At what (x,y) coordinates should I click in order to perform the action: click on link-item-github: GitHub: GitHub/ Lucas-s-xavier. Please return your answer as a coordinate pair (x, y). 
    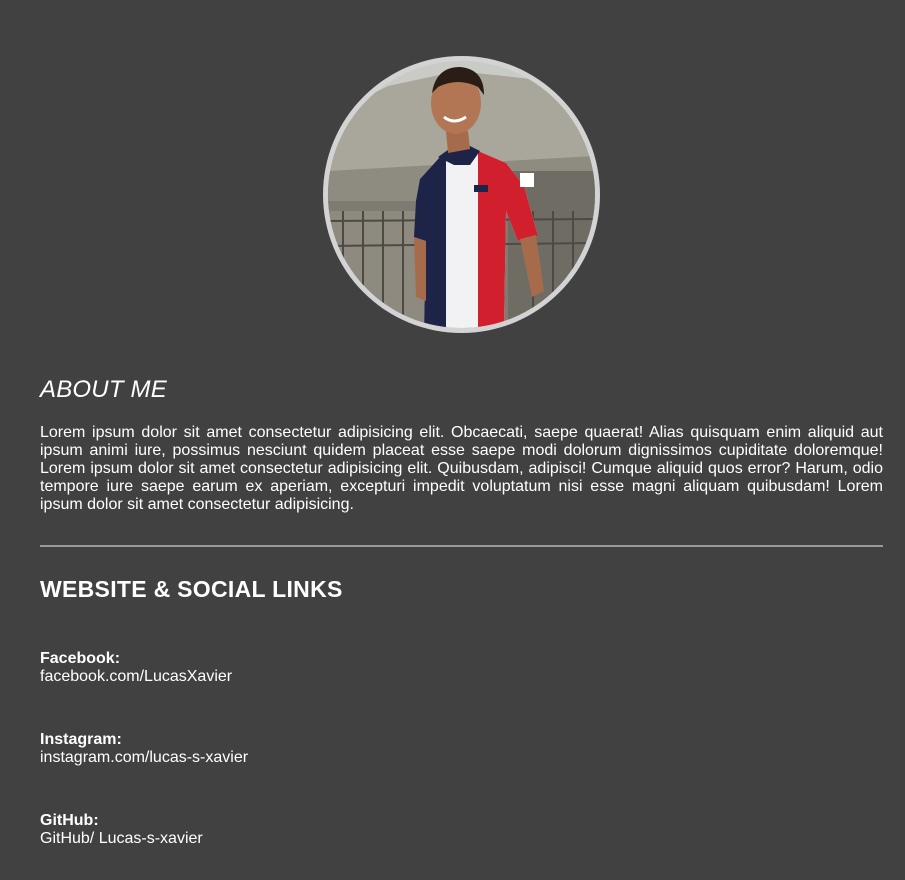
    Looking at the image, I should click on (121, 830).